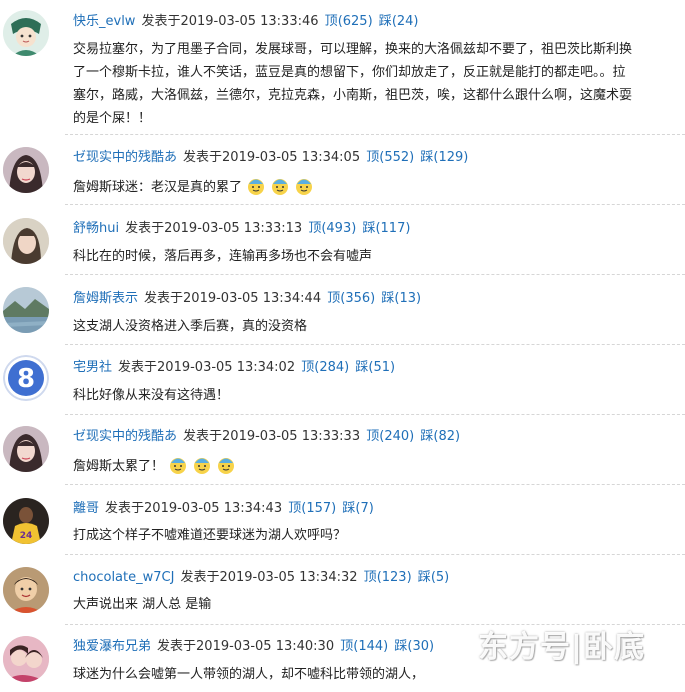 This screenshot has width=685, height=692. I want to click on comment-meta: 詹姆斯表示 发表于2019-03-05 13:34:44 顶(356) 踩(13), so click(247, 299).